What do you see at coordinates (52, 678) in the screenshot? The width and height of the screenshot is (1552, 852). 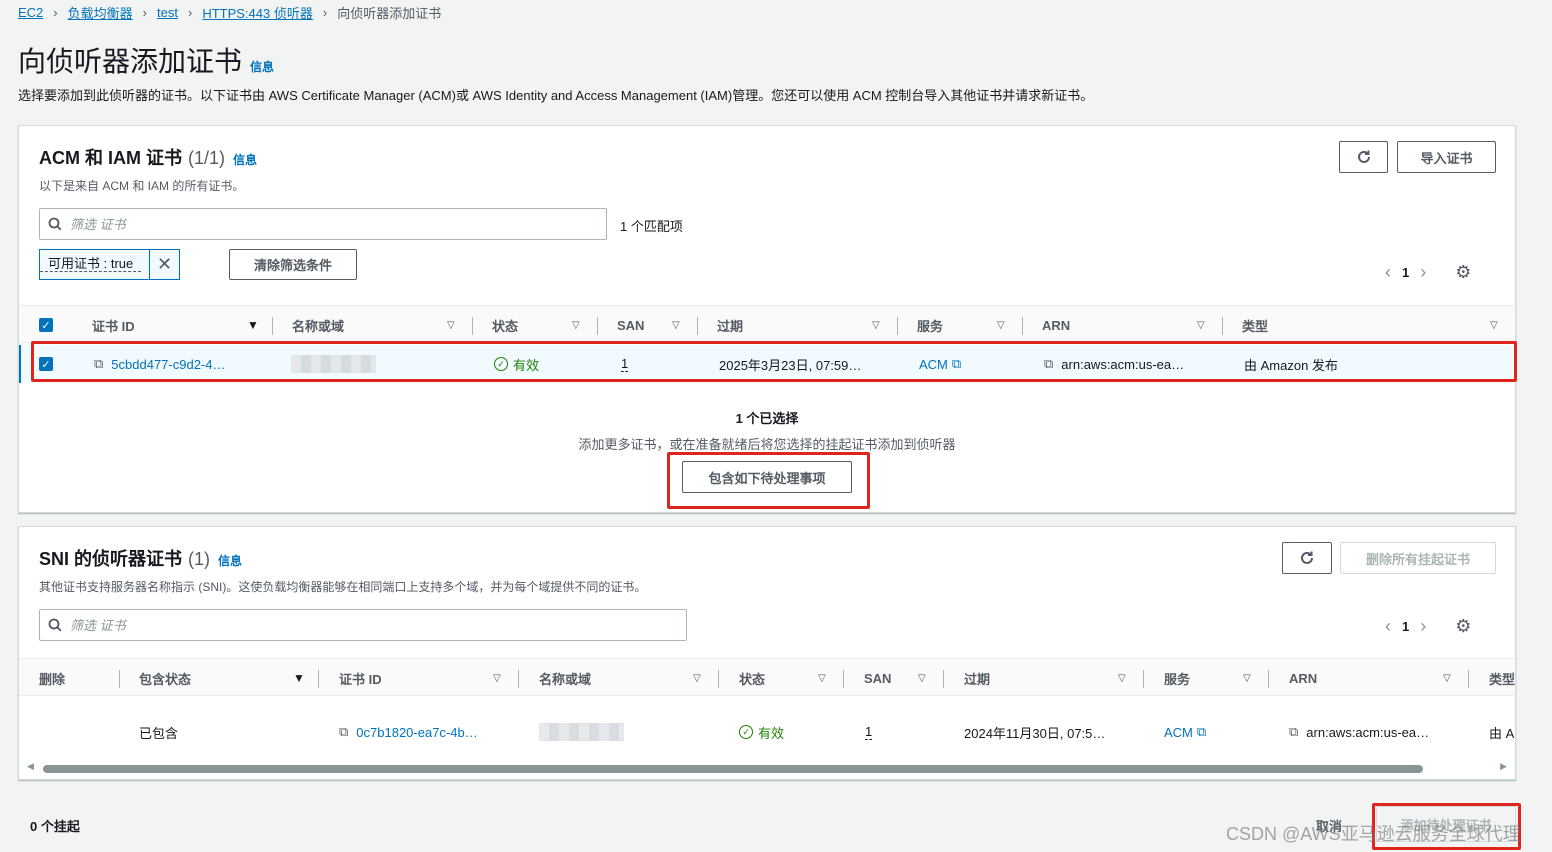 I see `col-remove: 删除` at bounding box center [52, 678].